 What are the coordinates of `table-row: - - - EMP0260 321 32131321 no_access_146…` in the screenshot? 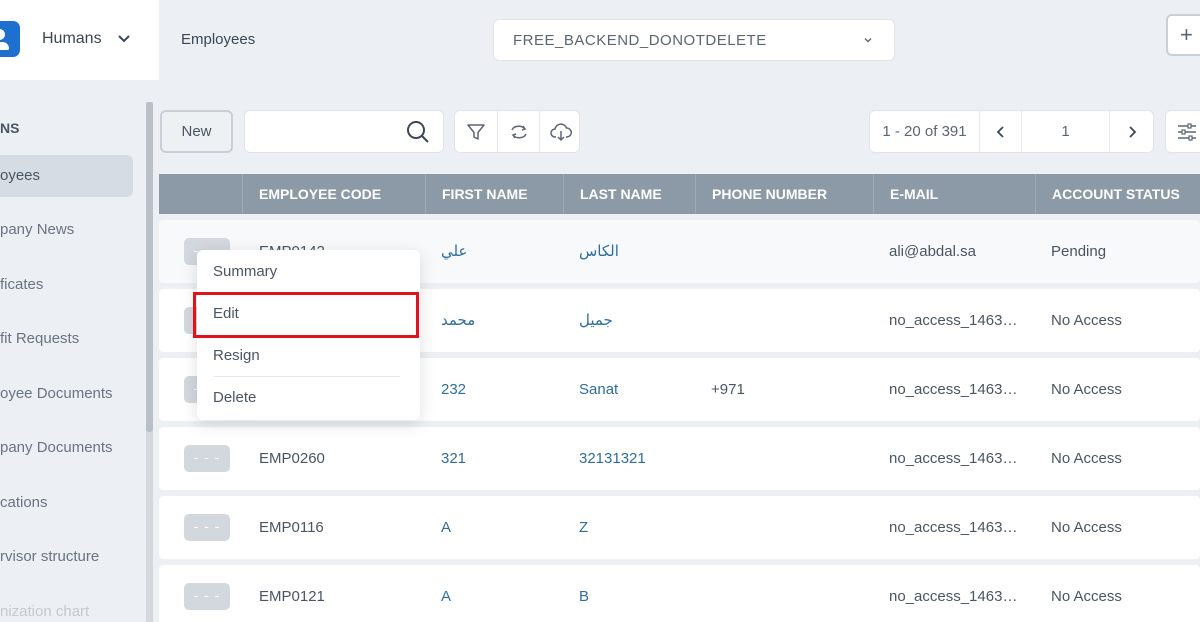 It's located at (679, 458).